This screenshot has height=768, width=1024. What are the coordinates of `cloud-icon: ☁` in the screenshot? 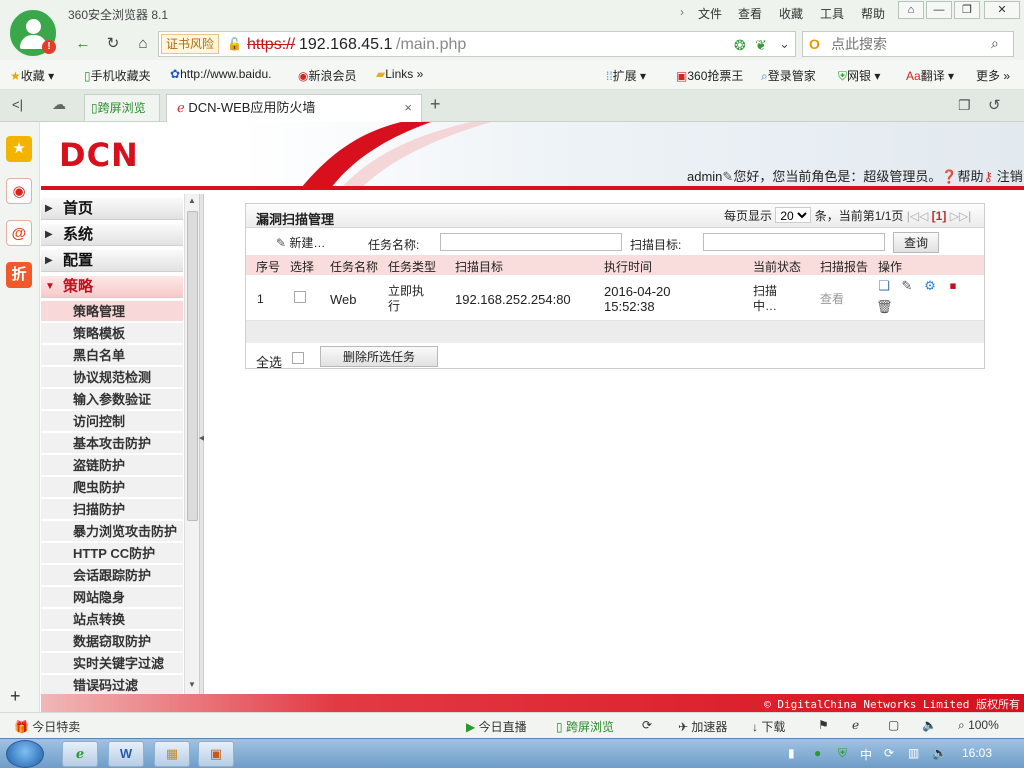 It's located at (59, 104).